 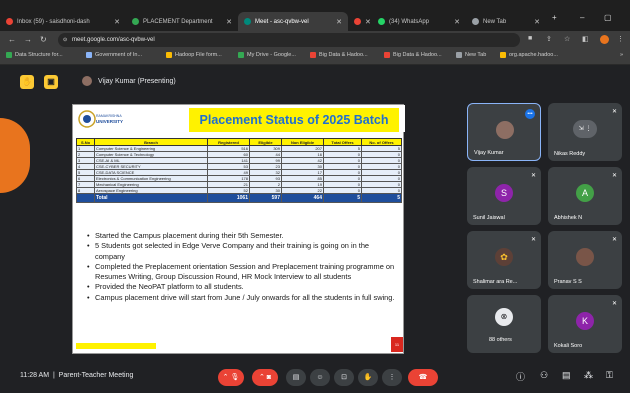 I want to click on maximize-icon: ▢, so click(x=608, y=17).